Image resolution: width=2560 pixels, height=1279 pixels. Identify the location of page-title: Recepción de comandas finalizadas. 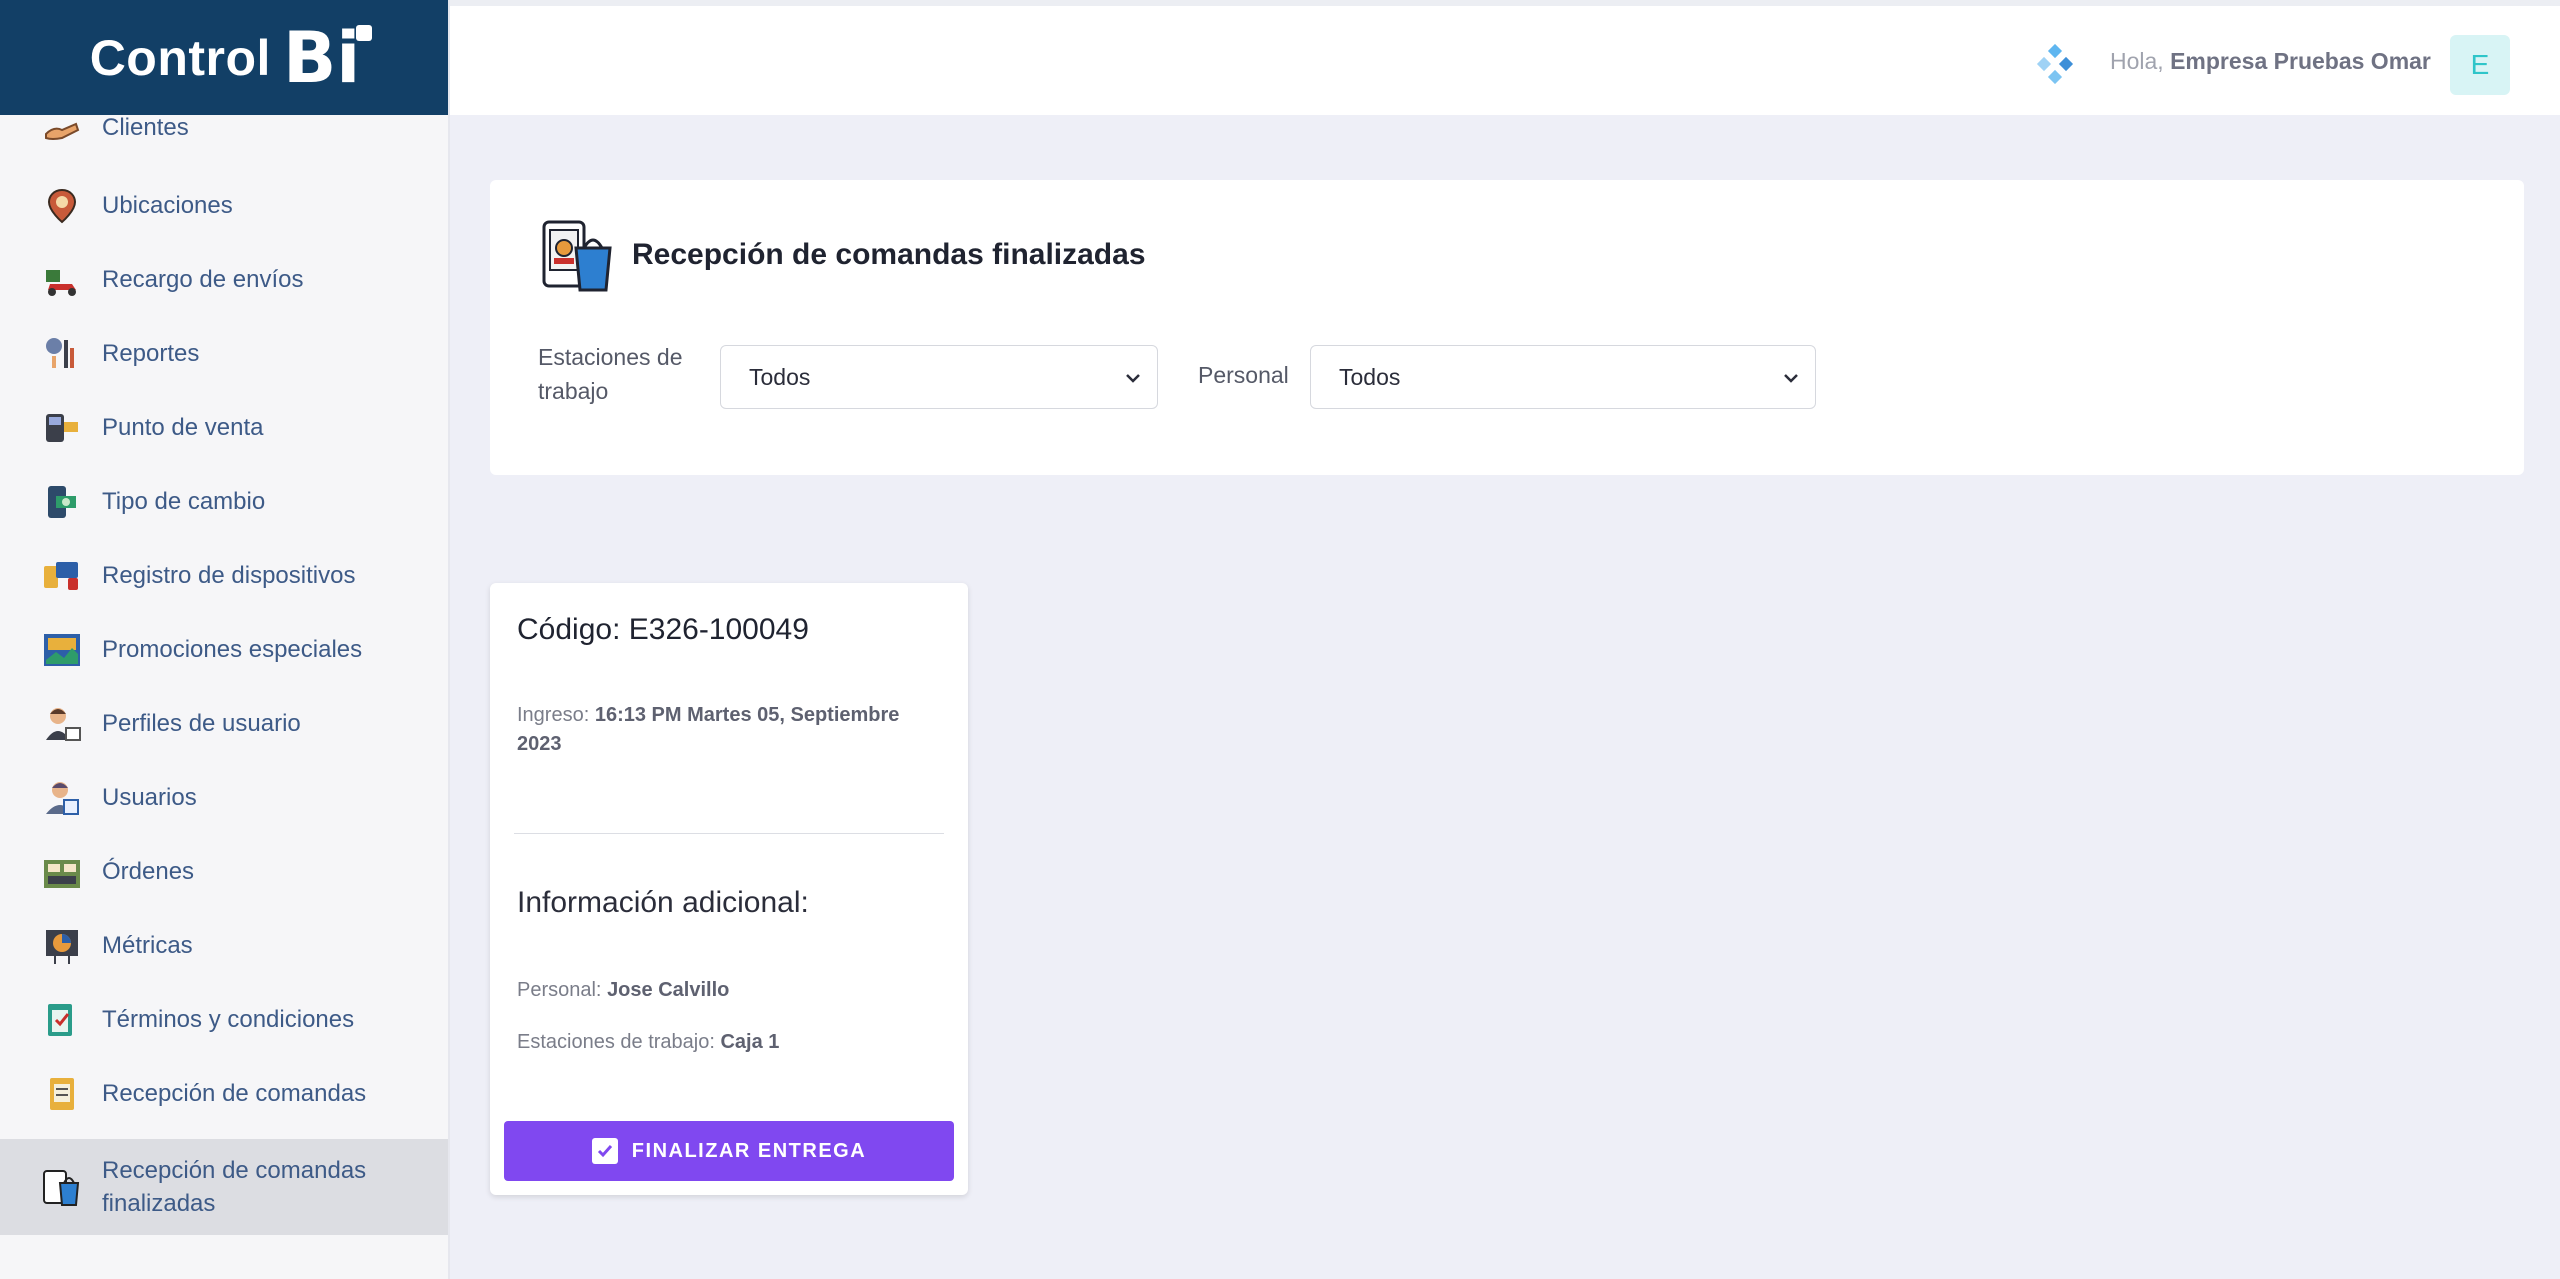
(889, 254).